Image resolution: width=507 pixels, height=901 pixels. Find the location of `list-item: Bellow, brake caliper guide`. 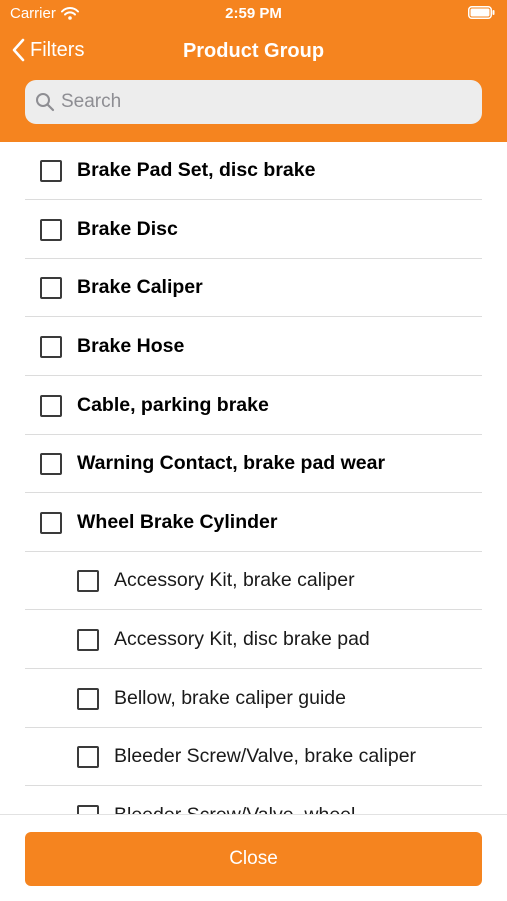

list-item: Bellow, brake caliper guide is located at coordinates (253, 699).